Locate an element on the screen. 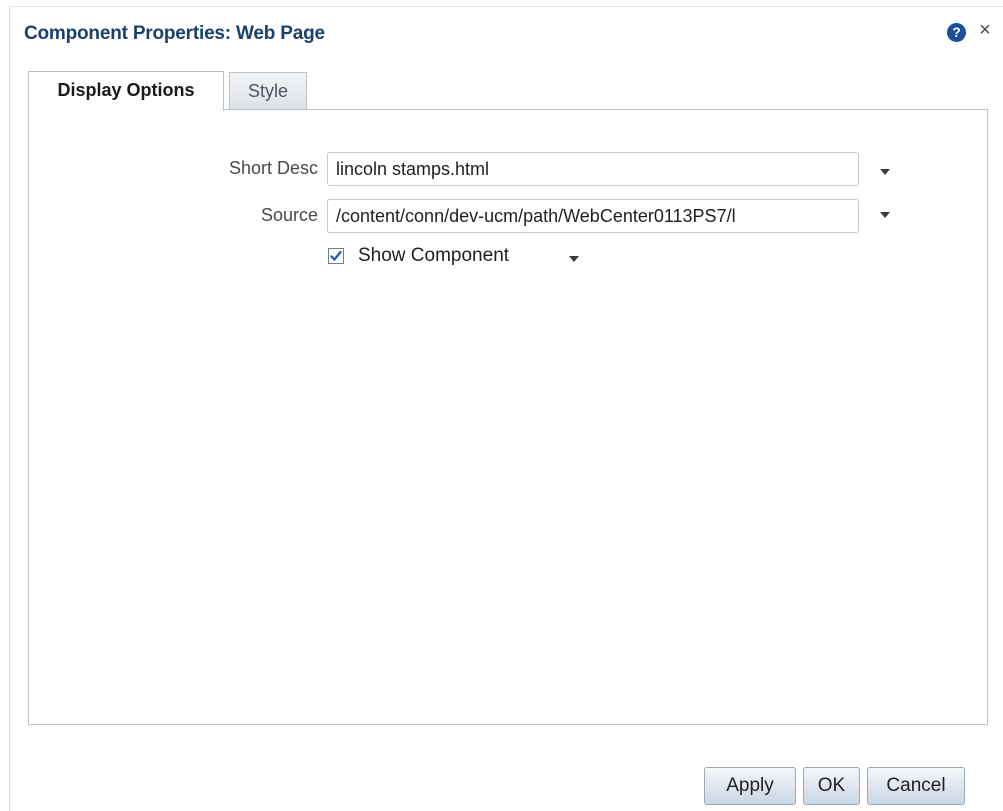  source-label: Source is located at coordinates (289, 215).